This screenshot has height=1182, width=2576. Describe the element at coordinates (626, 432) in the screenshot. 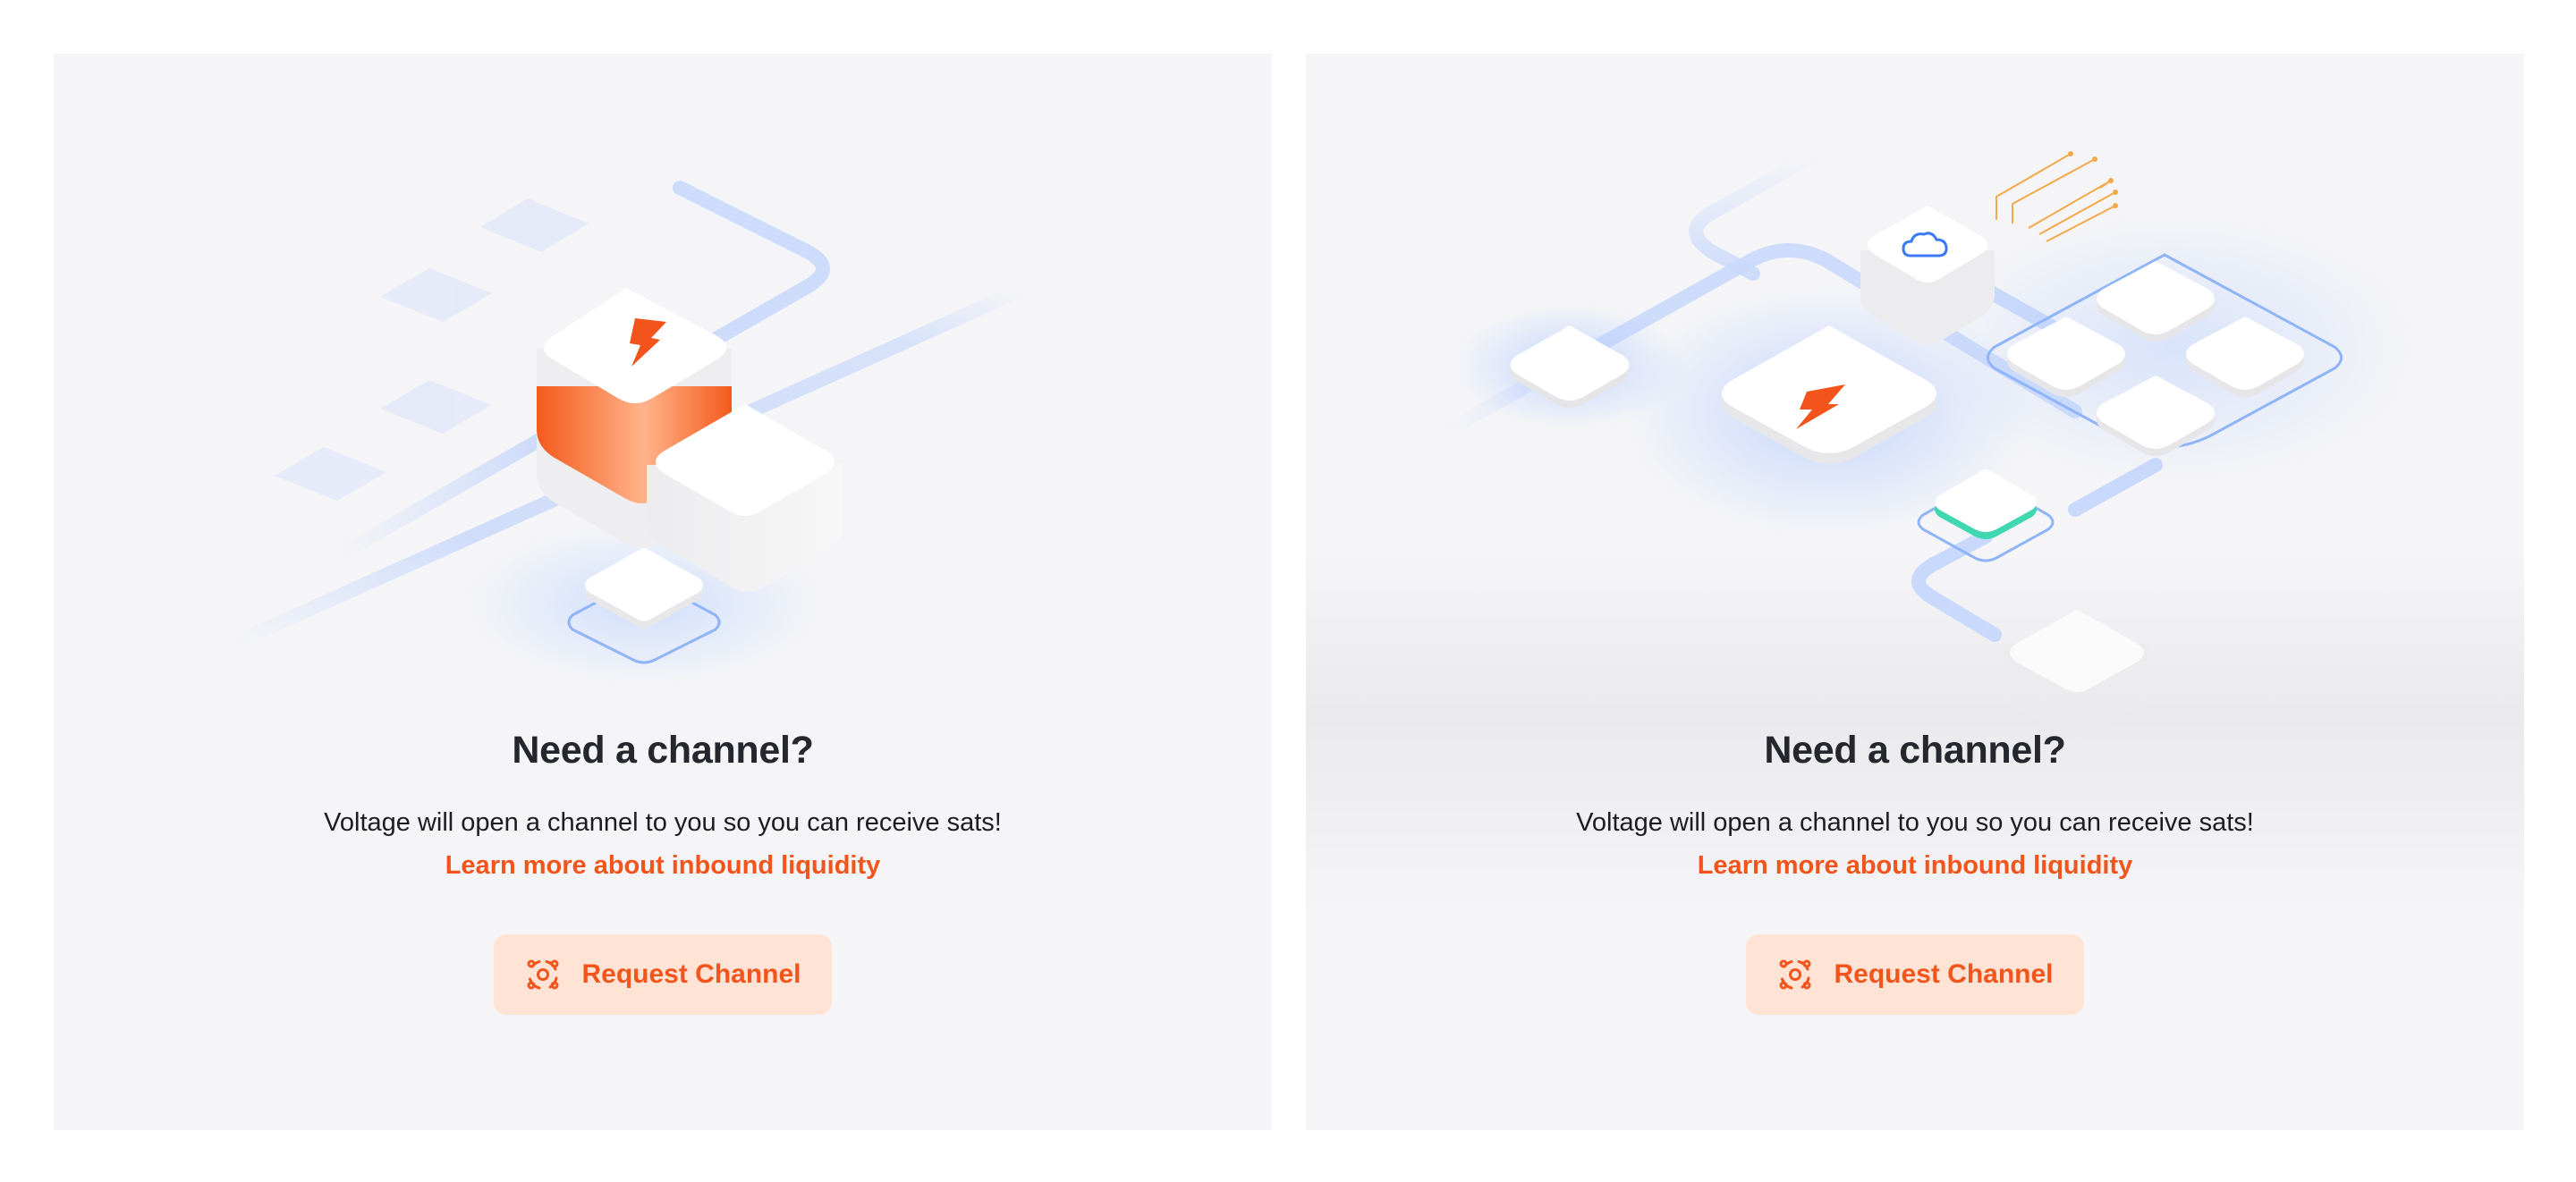

I see `lightning-node-illustration` at that location.